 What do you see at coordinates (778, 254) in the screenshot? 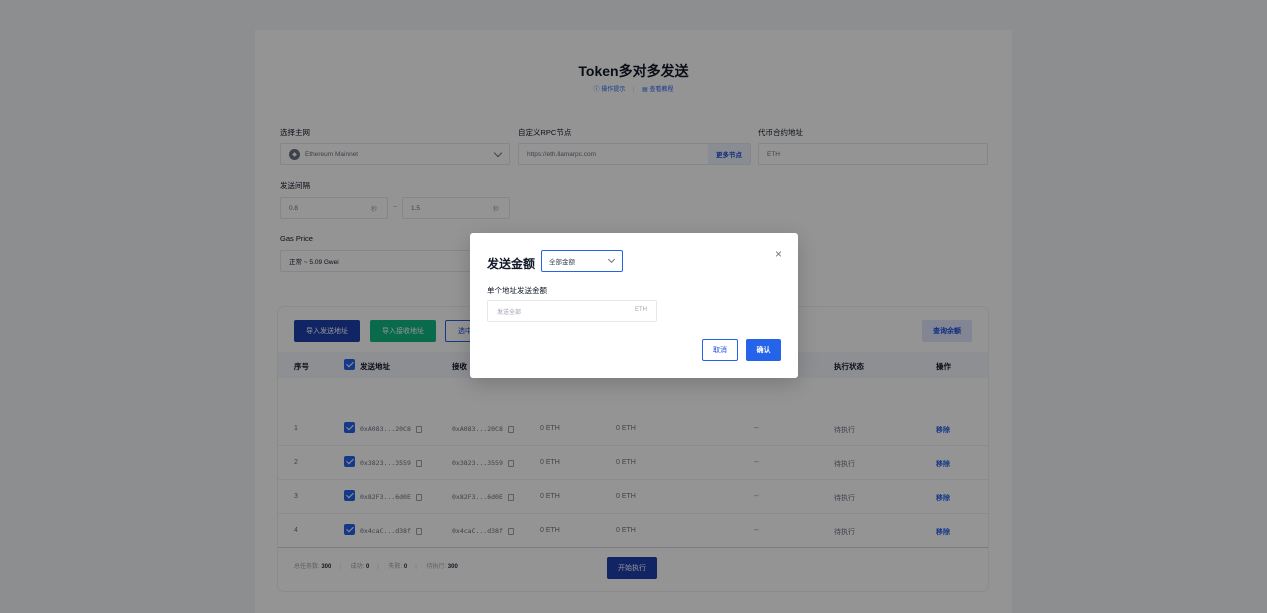
I see `close-icon: ×` at bounding box center [778, 254].